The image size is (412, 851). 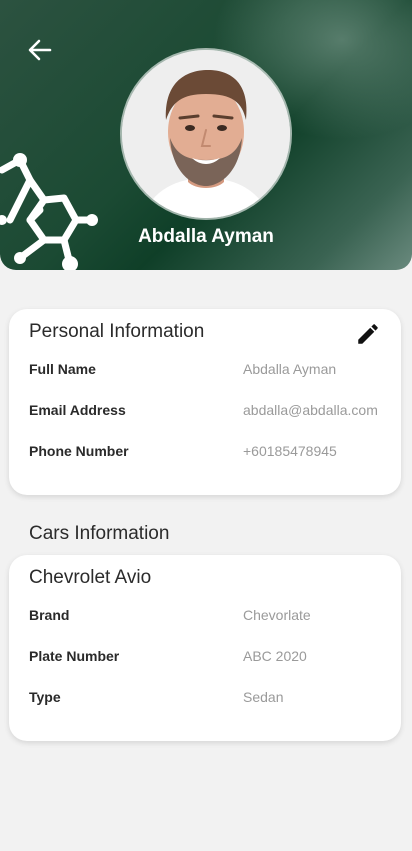 I want to click on car-label: Plate Number, so click(x=74, y=656).